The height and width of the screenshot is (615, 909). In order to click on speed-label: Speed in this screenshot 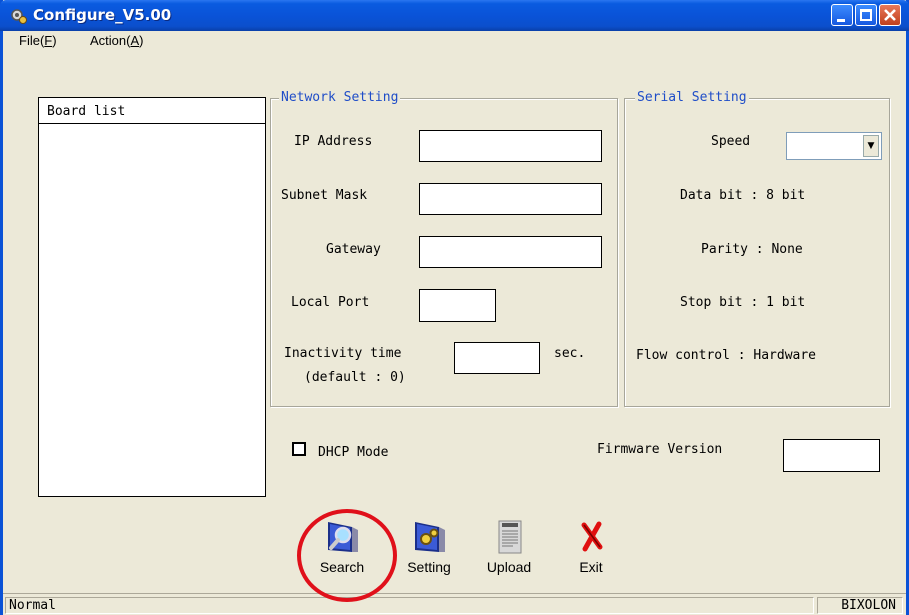, I will do `click(731, 141)`.